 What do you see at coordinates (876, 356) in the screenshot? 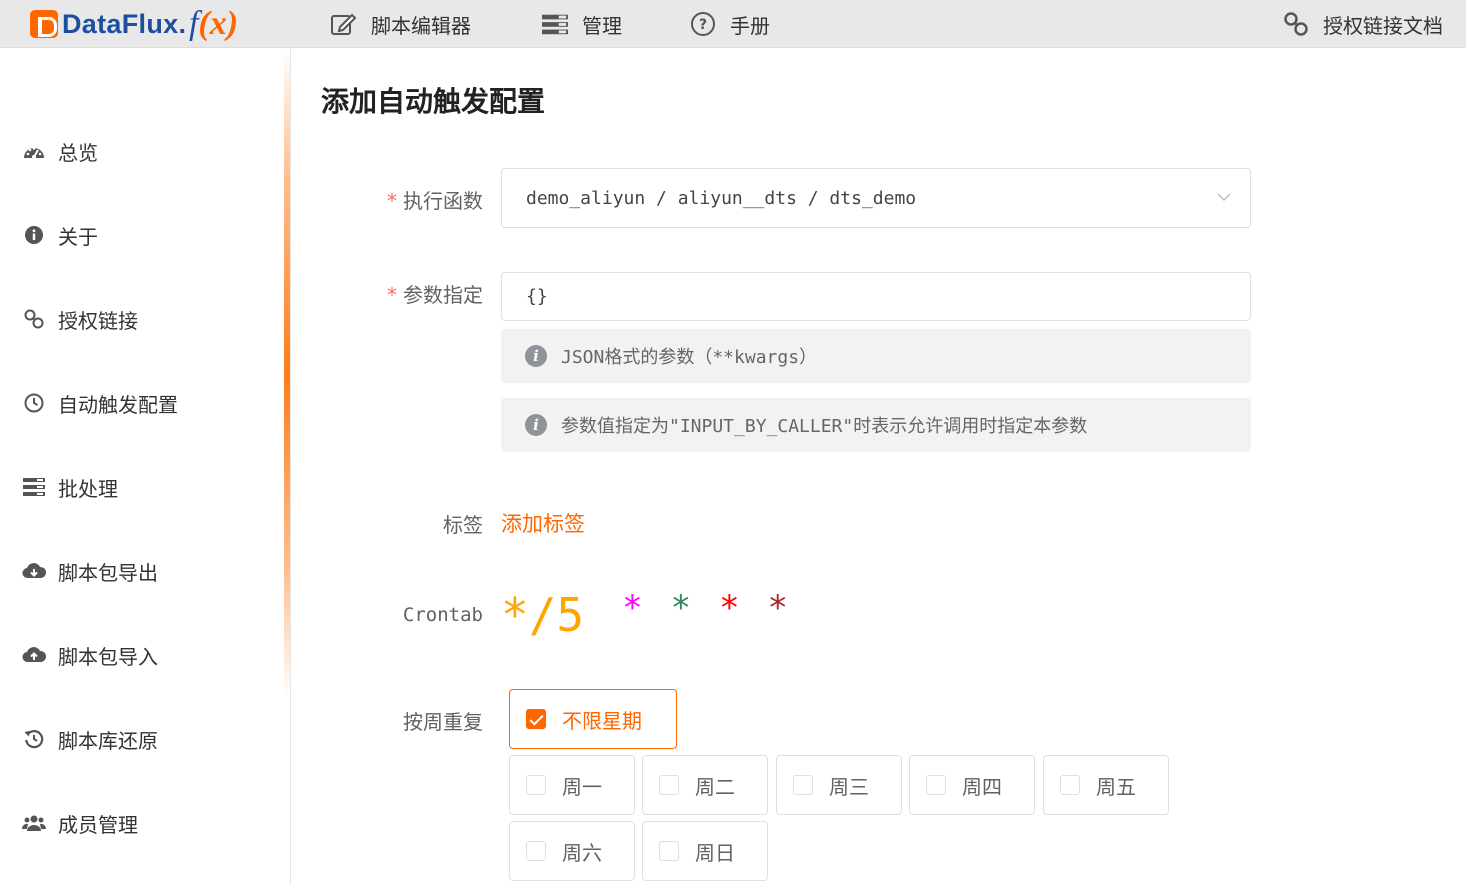
I see `kwargs-hint-json: i JSON格式的参数（**kwargs）` at bounding box center [876, 356].